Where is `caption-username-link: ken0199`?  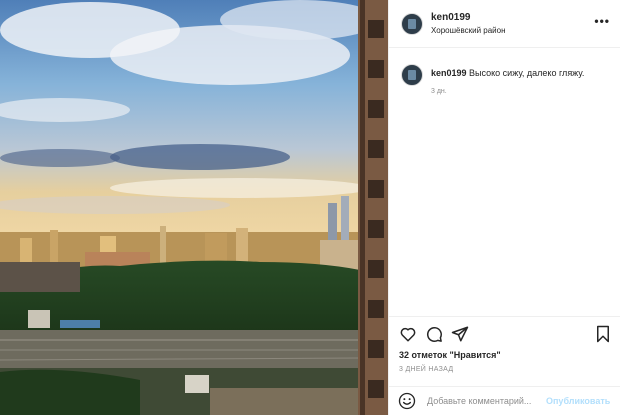
caption-username-link: ken0199 is located at coordinates (449, 73).